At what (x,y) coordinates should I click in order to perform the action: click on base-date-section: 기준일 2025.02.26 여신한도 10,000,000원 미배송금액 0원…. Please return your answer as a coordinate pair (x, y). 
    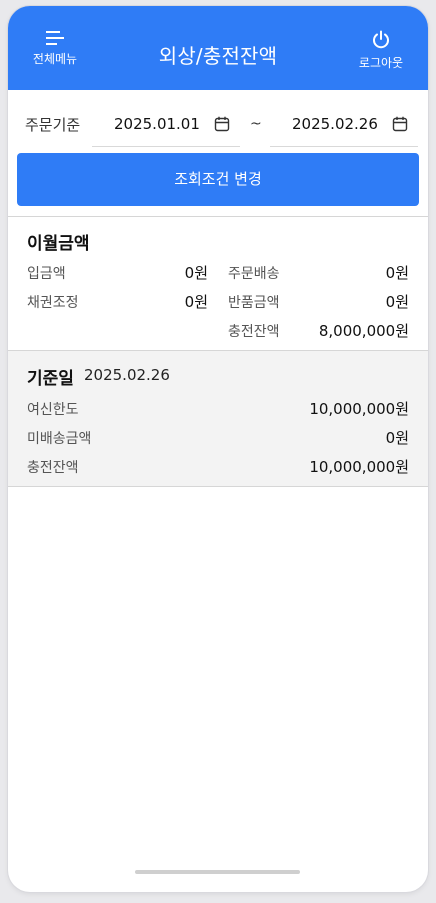
    Looking at the image, I should click on (218, 418).